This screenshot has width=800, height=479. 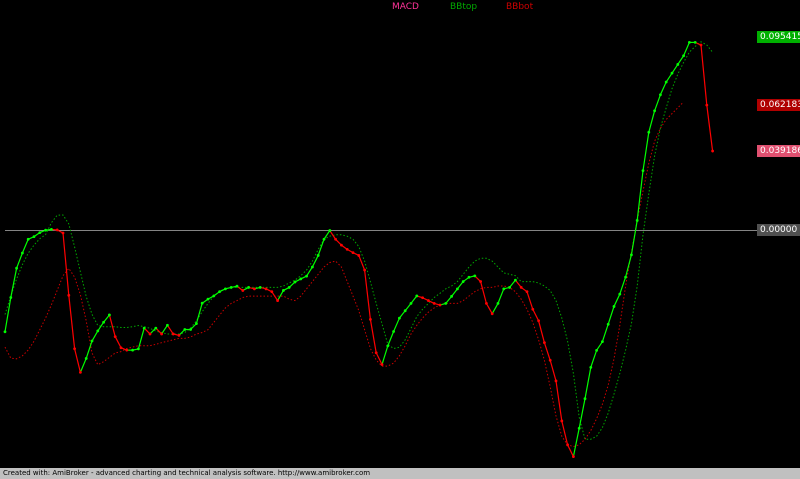 What do you see at coordinates (778, 37) in the screenshot?
I see `value-label-bbtop: 0.0954151` at bounding box center [778, 37].